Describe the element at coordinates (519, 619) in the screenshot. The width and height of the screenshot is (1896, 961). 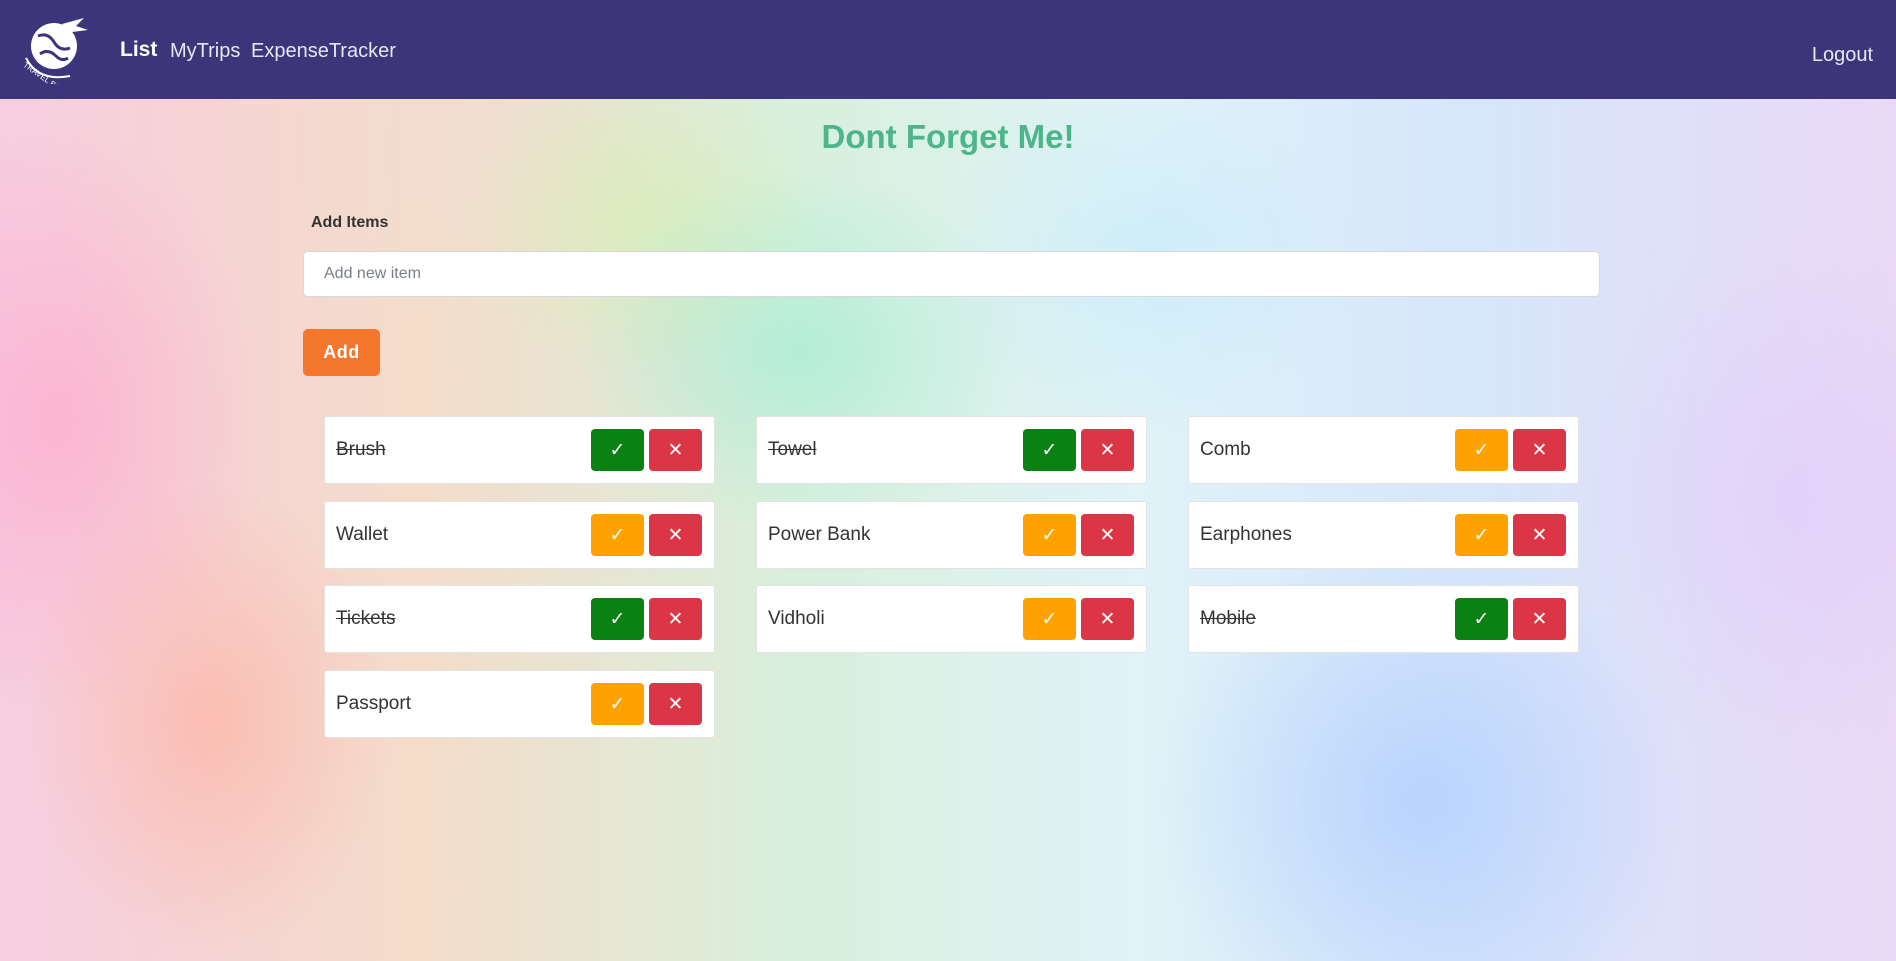
I see `list-item: Tickets ✓ ✕` at that location.